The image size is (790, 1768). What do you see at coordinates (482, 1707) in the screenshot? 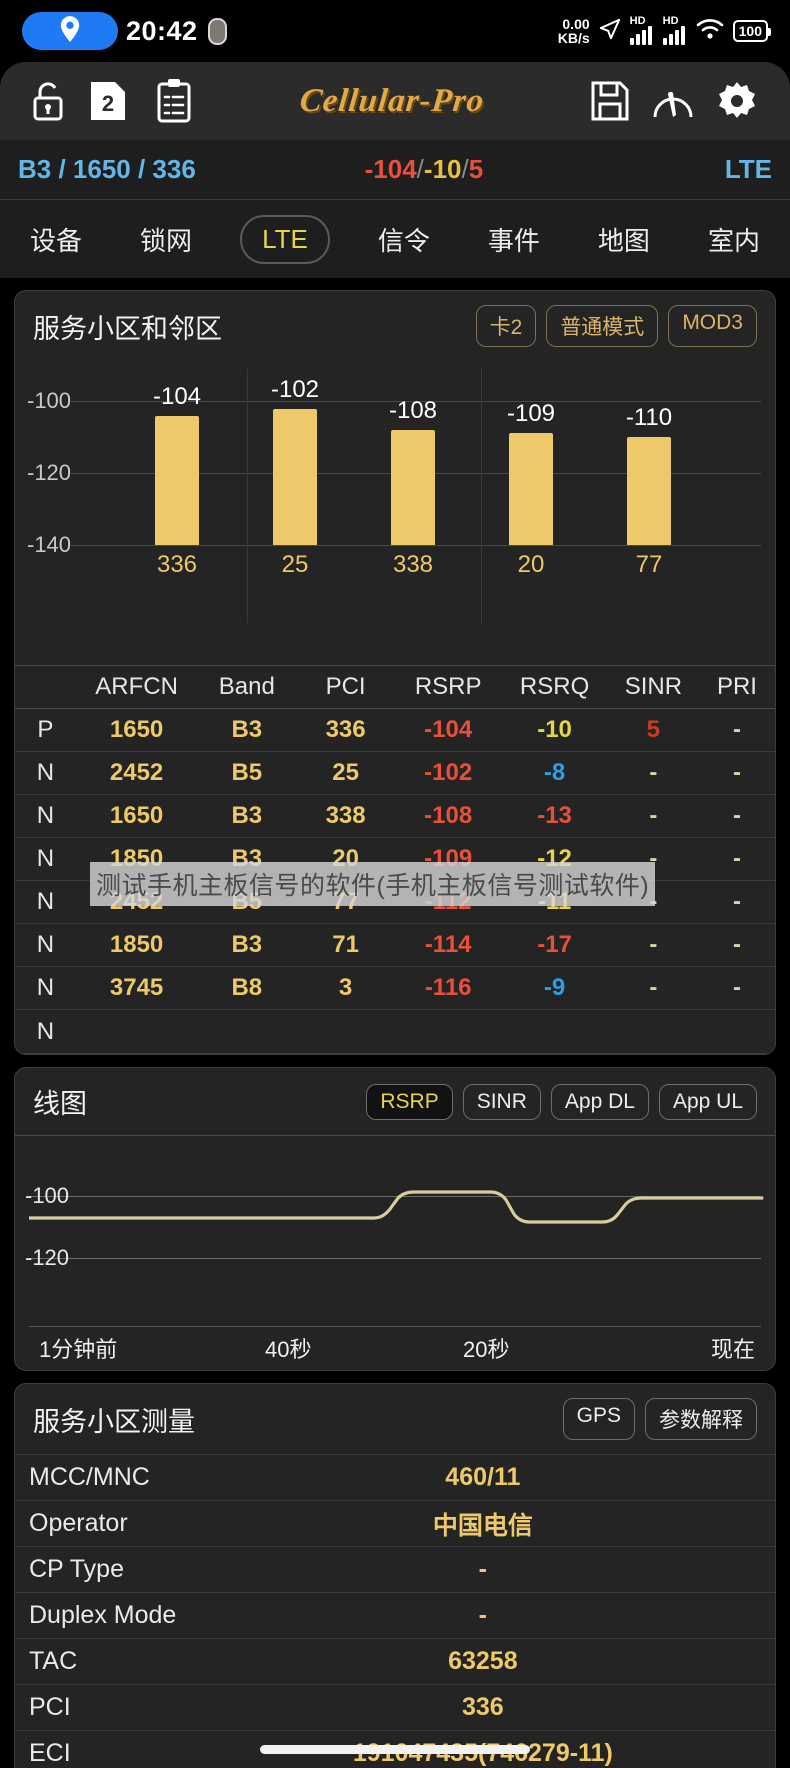
I see `measure-value: 336` at bounding box center [482, 1707].